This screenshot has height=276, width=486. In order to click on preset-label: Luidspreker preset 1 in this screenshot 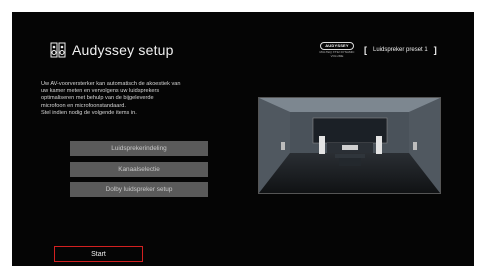, I will do `click(400, 50)`.